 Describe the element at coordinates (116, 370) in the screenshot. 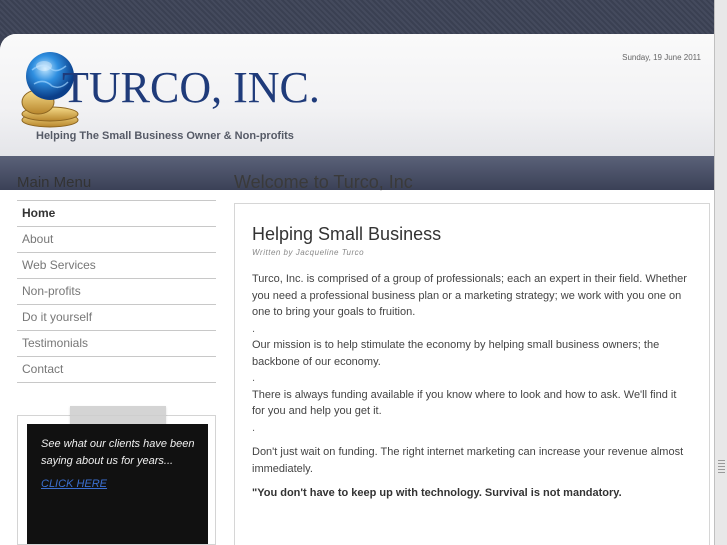

I see `menu-item-contact: Contact` at that location.